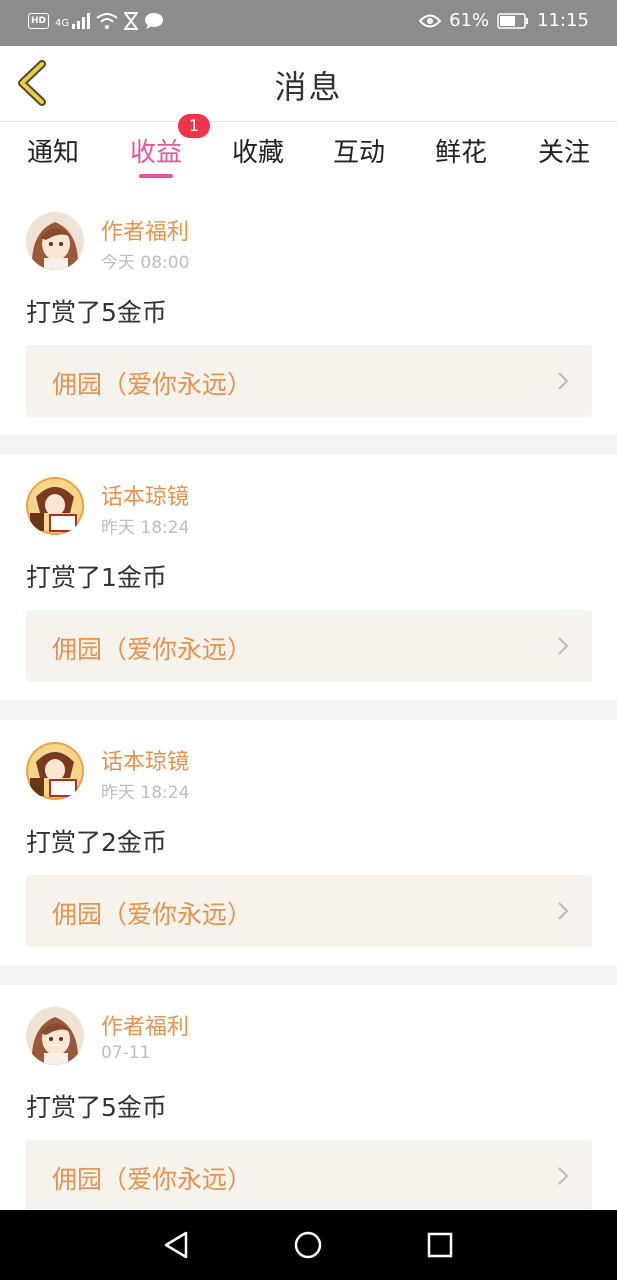 This screenshot has height=1280, width=617. Describe the element at coordinates (96, 842) in the screenshot. I see `message-text: 打赏了2金币` at that location.